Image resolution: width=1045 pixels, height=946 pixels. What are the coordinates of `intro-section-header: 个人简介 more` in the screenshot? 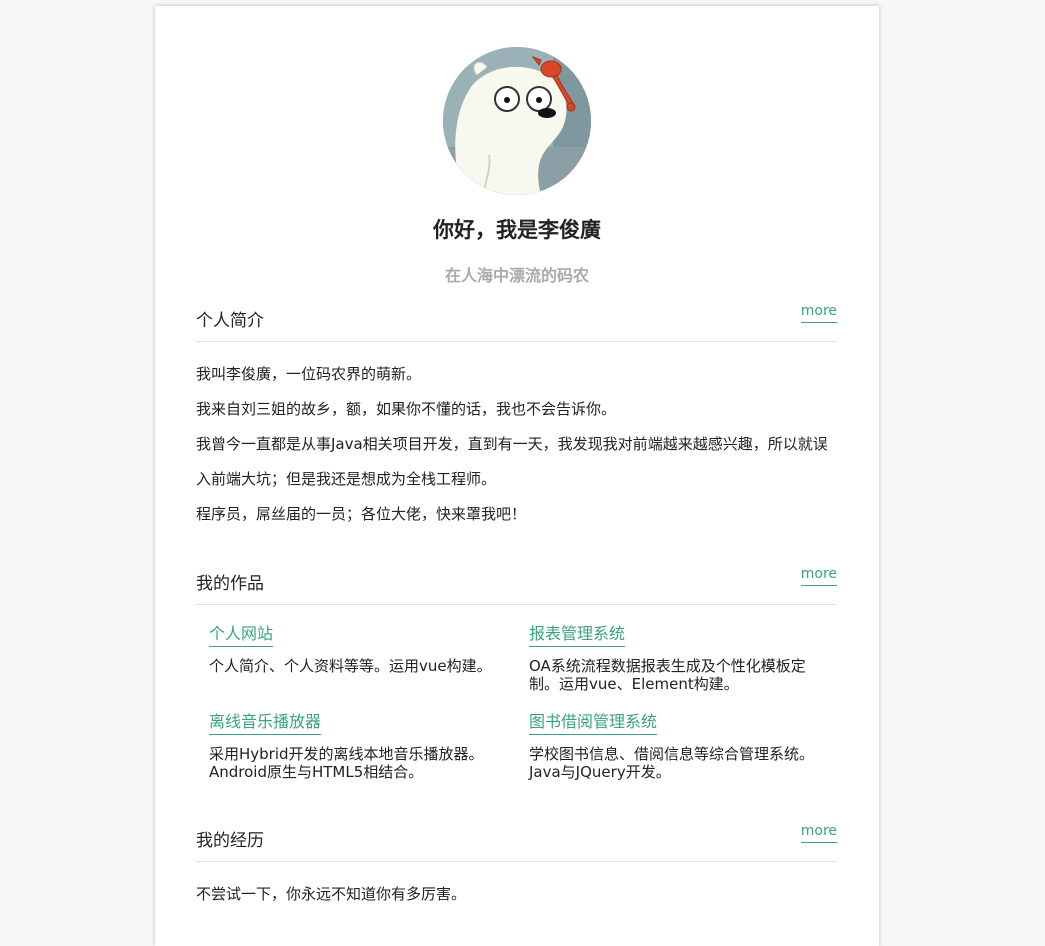 It's located at (516, 322).